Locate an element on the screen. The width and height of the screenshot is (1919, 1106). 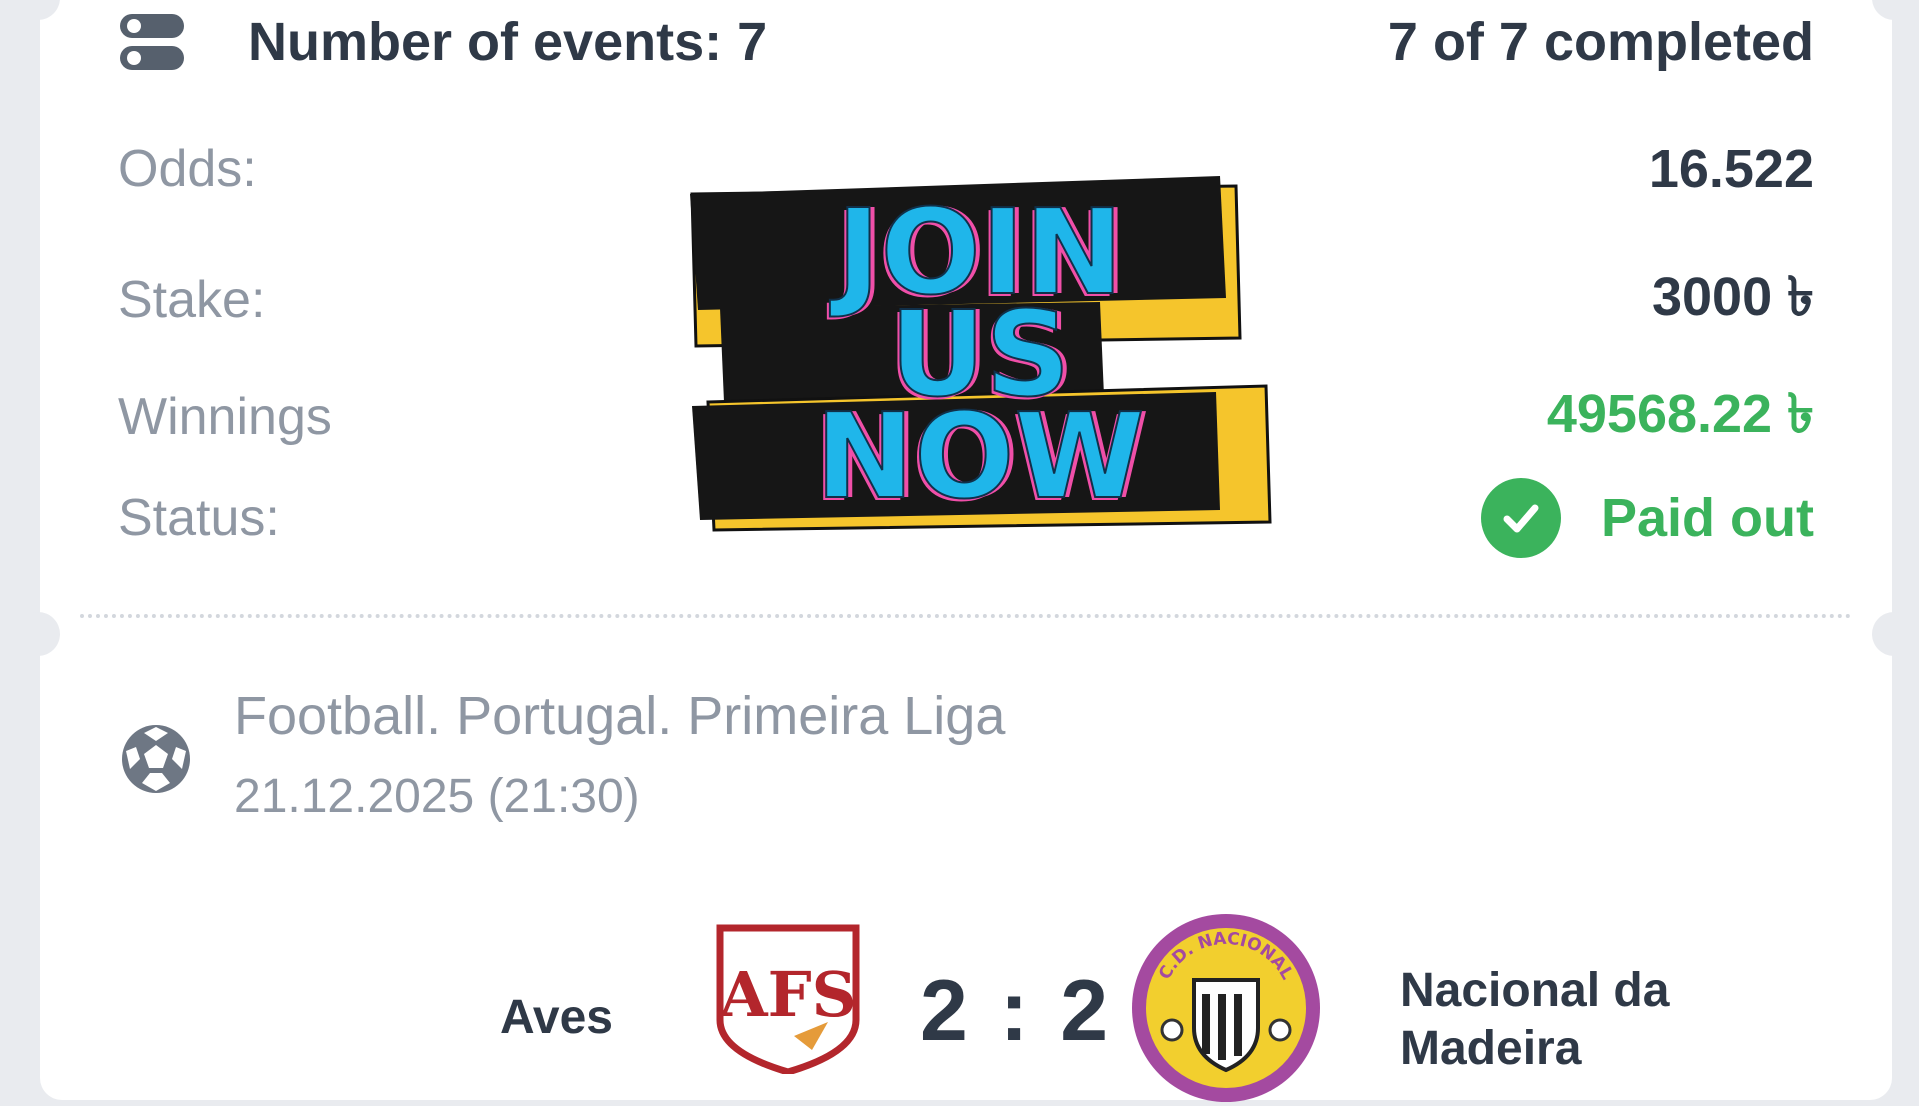
ticket-notch-top-right is located at coordinates (1894, 10).